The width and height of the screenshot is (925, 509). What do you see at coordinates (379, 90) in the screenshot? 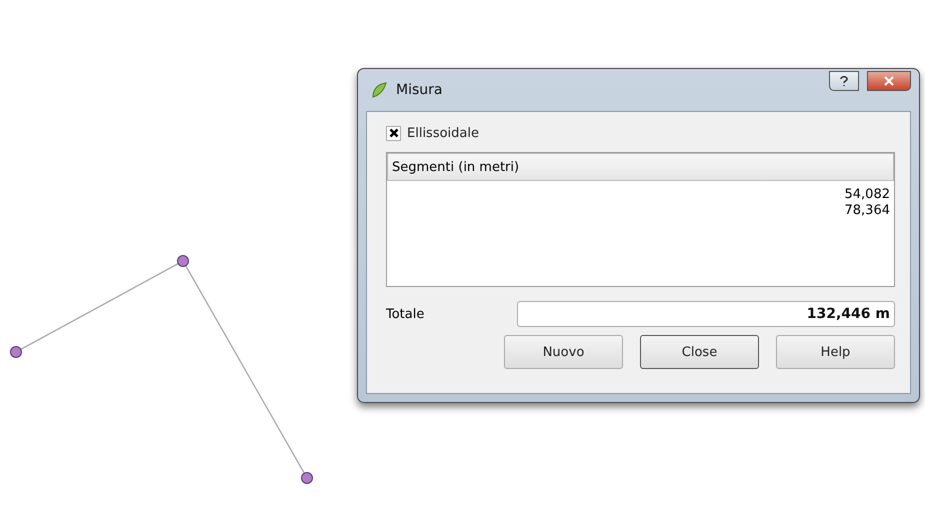
I see `app-leaf-icon` at bounding box center [379, 90].